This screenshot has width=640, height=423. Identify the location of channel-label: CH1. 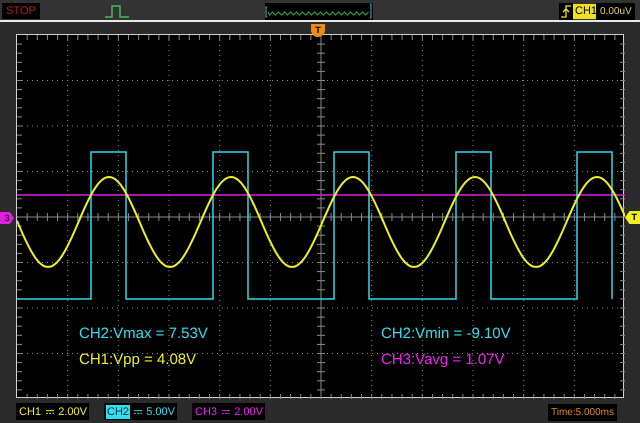
(30, 411).